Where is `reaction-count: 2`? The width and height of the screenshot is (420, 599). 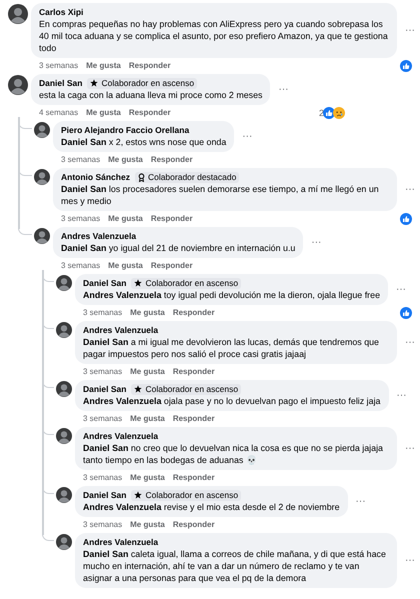 reaction-count: 2 is located at coordinates (321, 113).